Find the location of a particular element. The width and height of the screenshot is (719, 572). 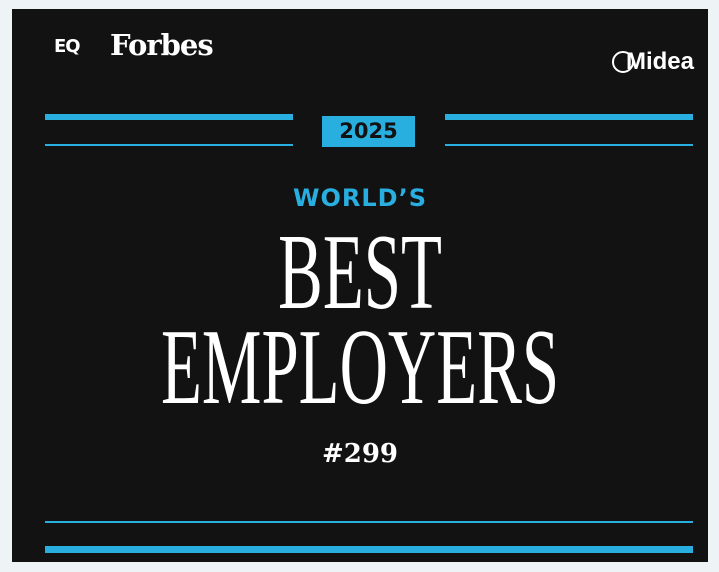

top-left-thick-line is located at coordinates (169, 117).